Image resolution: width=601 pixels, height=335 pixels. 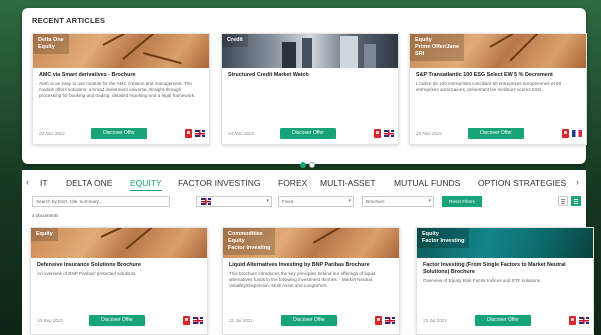 I want to click on article-card-image: Credit, so click(x=310, y=51).